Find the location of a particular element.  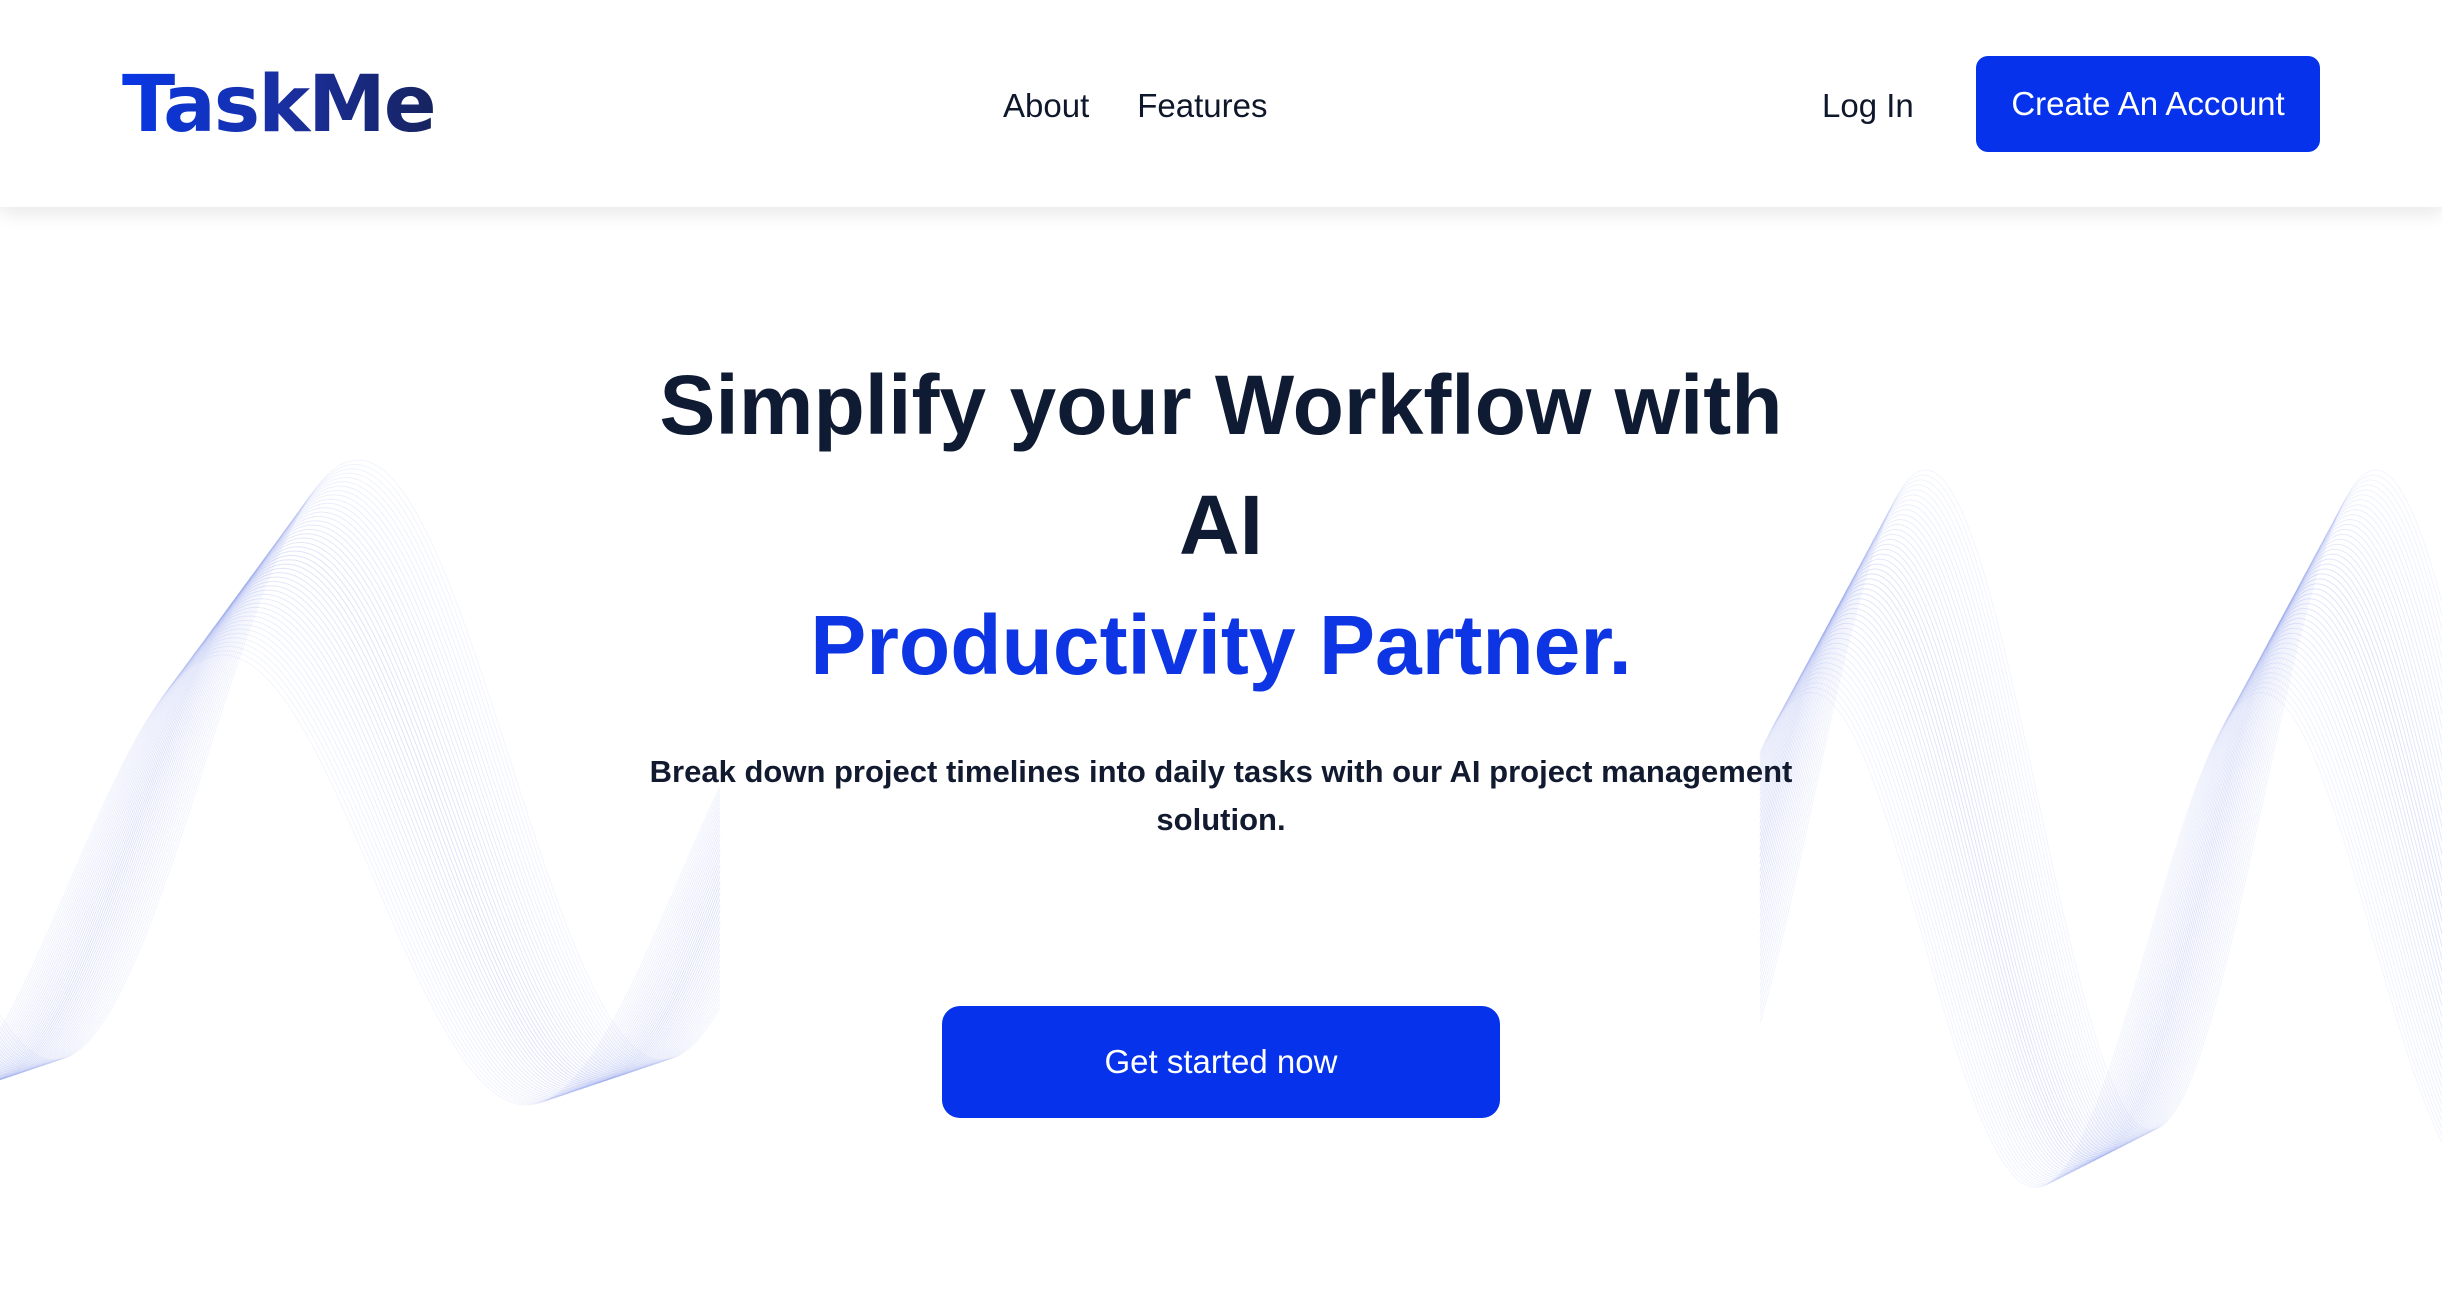

taskme-logo: TaskMe is located at coordinates (279, 105).